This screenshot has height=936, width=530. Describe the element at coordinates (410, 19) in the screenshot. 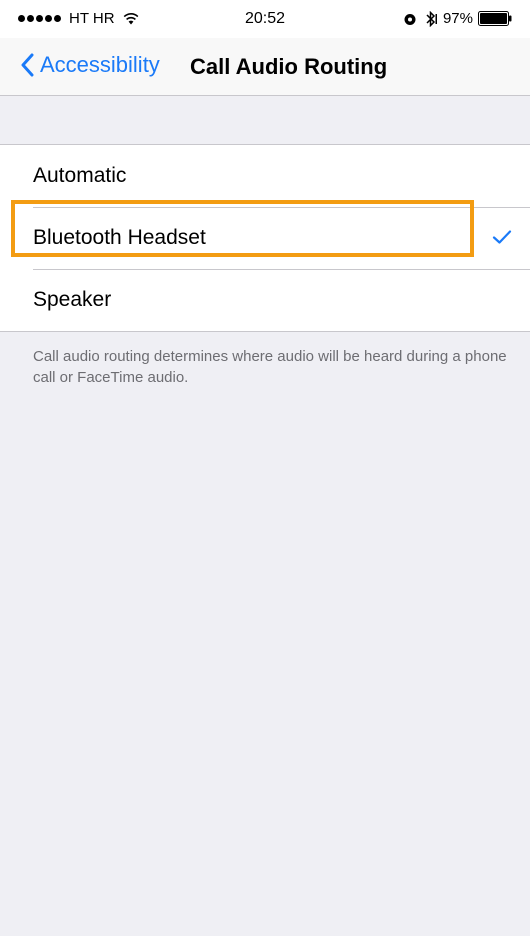

I see `alarm-icon` at that location.